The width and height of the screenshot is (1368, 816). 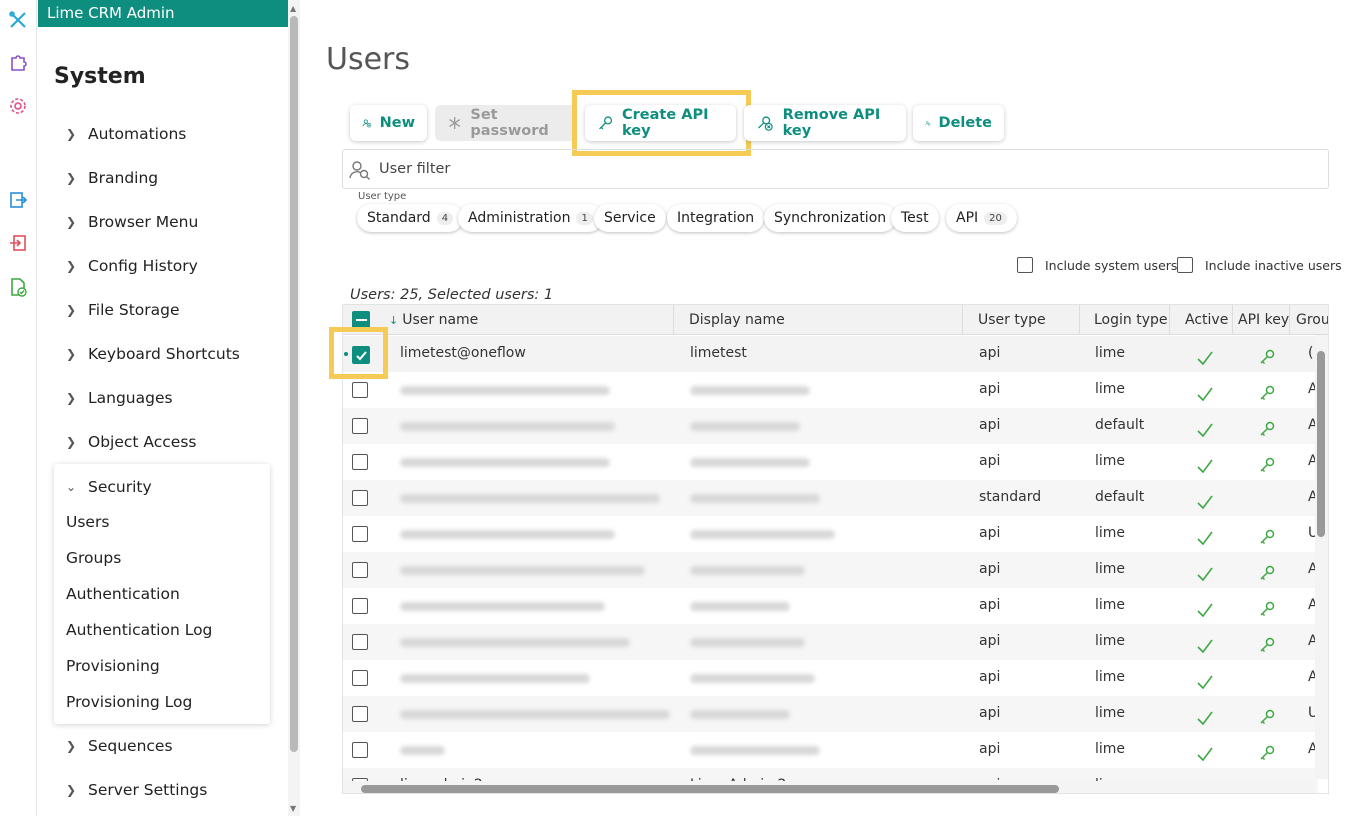 I want to click on sidebar-item-languages: ❯ Languages, so click(x=119, y=398).